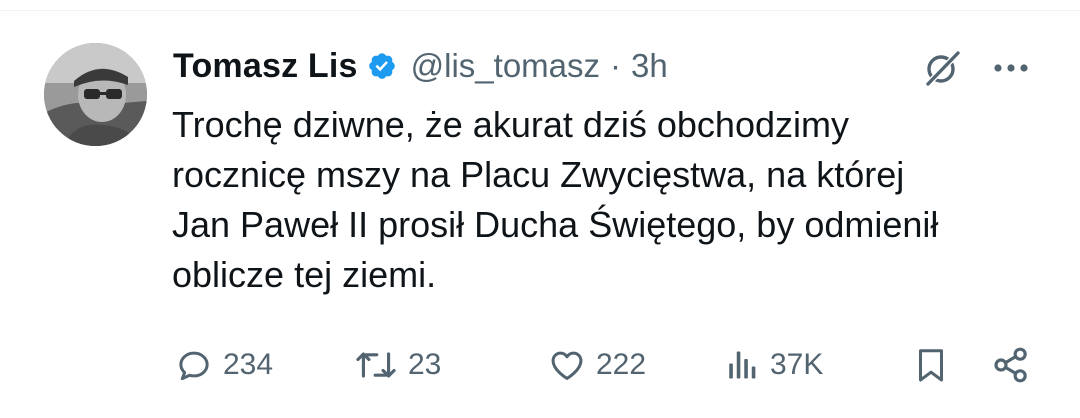  Describe the element at coordinates (505, 66) in the screenshot. I see `author-handle: @lis_tomasz` at that location.